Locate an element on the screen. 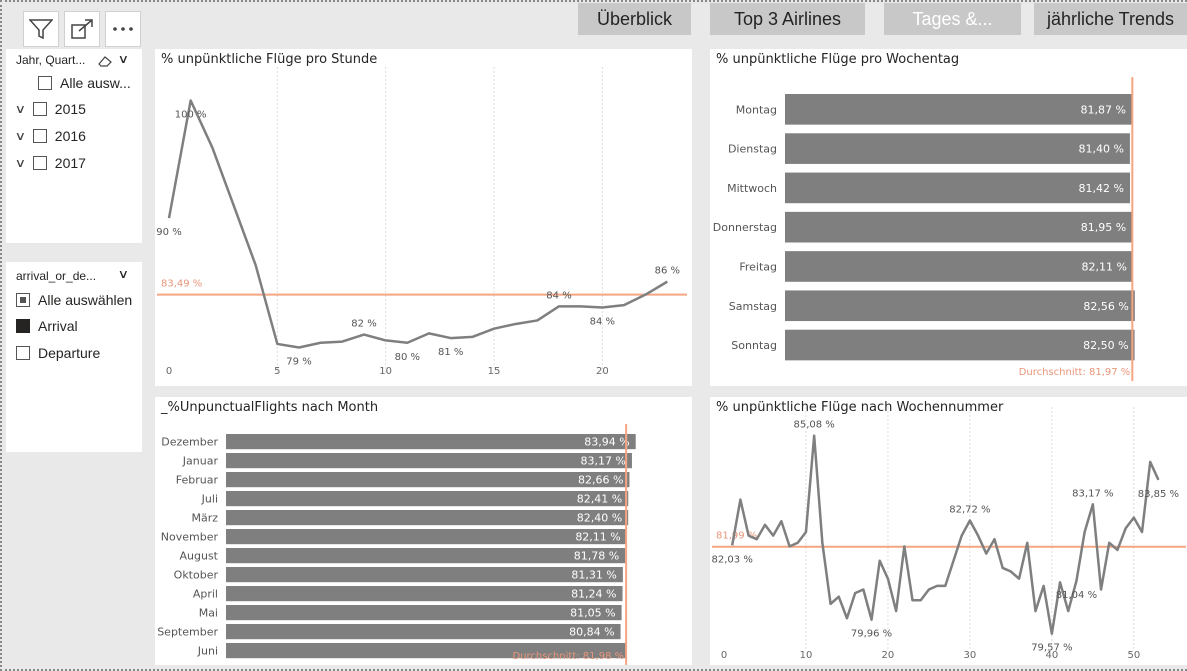  x-tick-label: 0 is located at coordinates (724, 655).